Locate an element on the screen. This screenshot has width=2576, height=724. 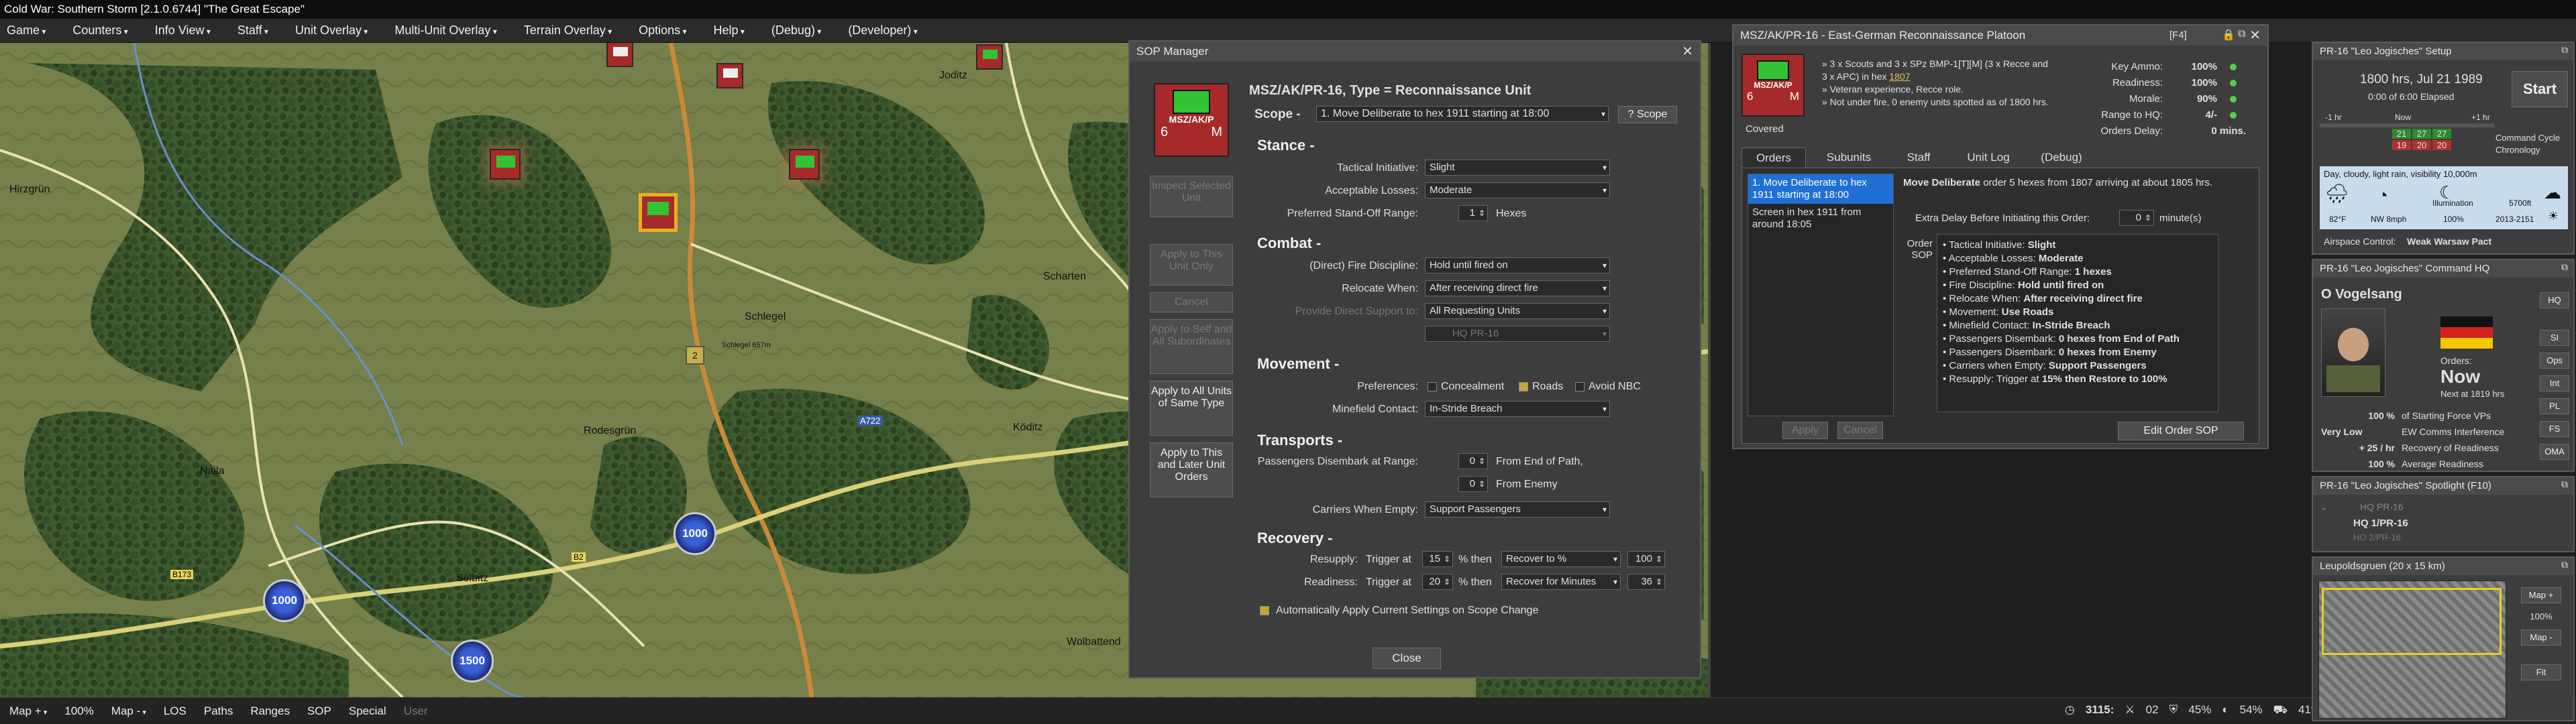
apply-this-unit-button: Apply to This Unit Only is located at coordinates (1191, 265).